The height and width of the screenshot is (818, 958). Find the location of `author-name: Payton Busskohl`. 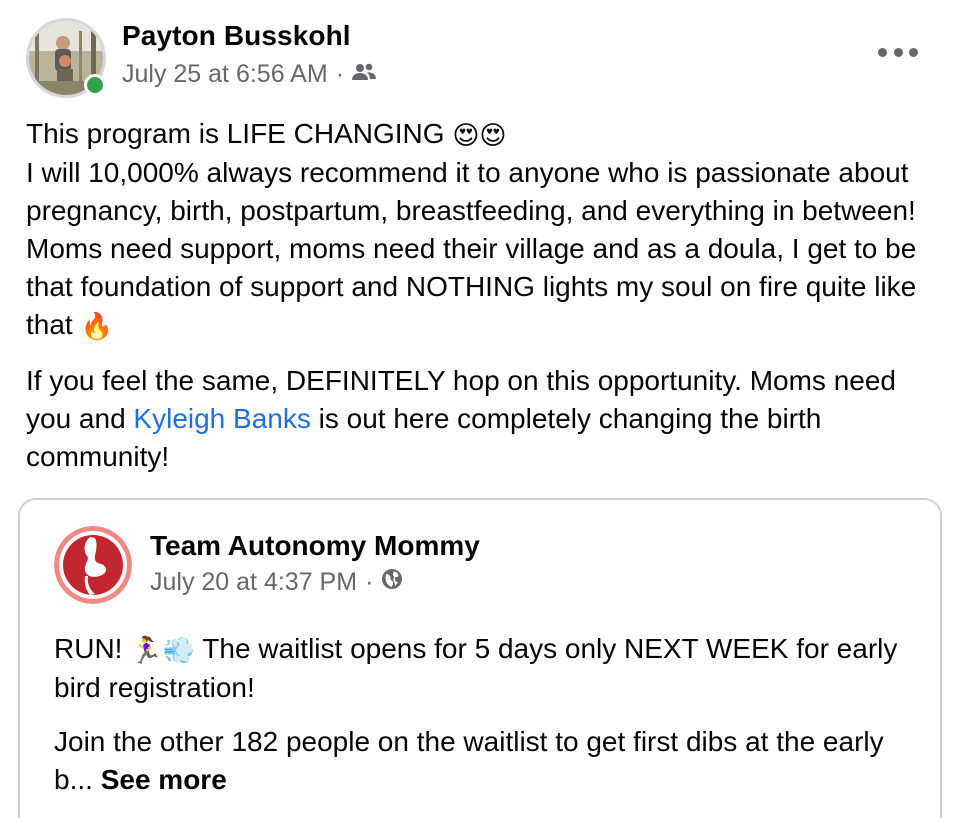

author-name: Payton Busskohl is located at coordinates (236, 36).